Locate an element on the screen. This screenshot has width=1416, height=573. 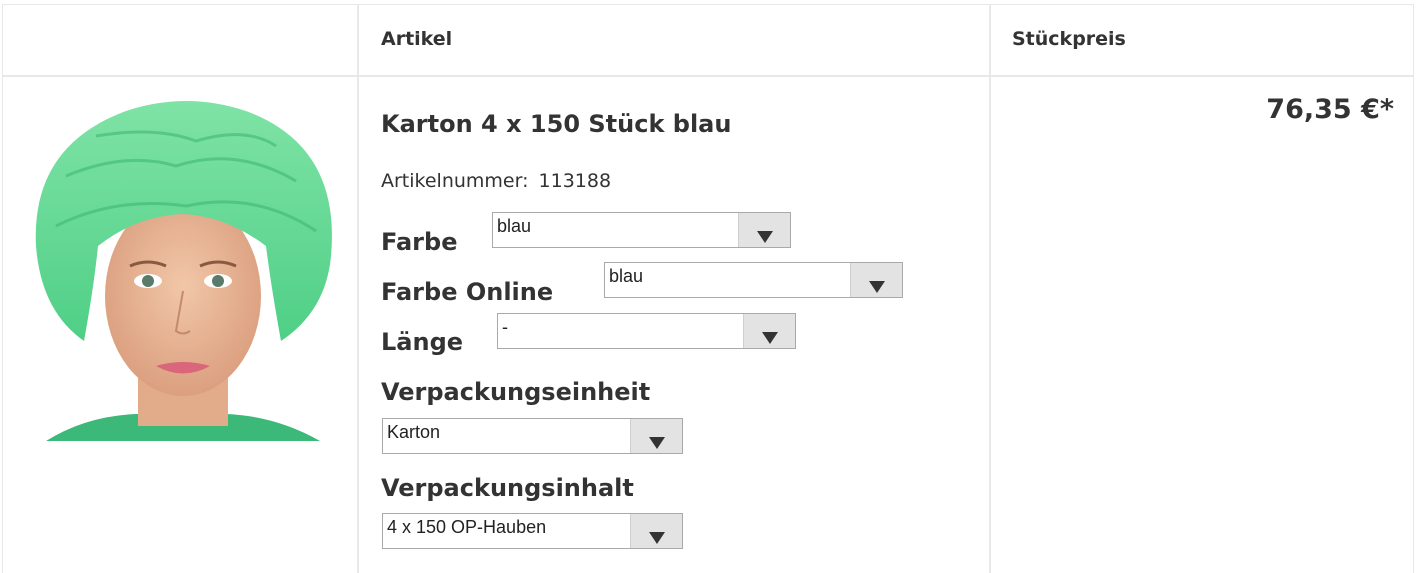
farbe-select-value: blau is located at coordinates (514, 226).